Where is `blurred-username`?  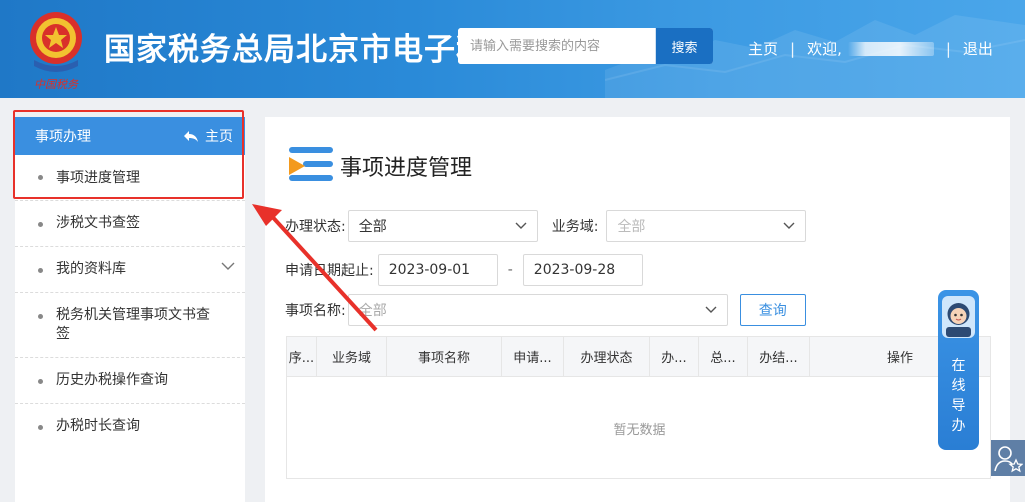 blurred-username is located at coordinates (890, 48).